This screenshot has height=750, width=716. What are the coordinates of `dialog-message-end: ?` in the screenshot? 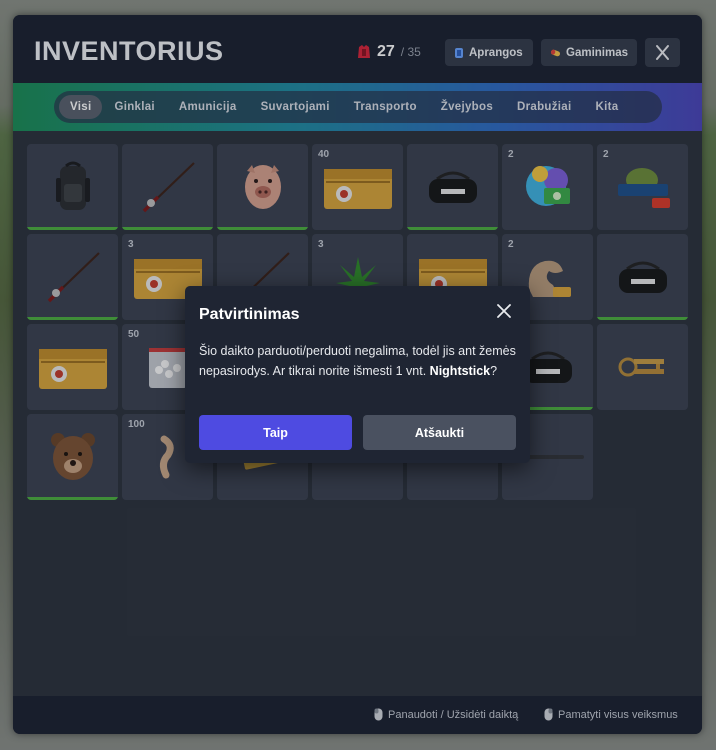 It's located at (494, 371).